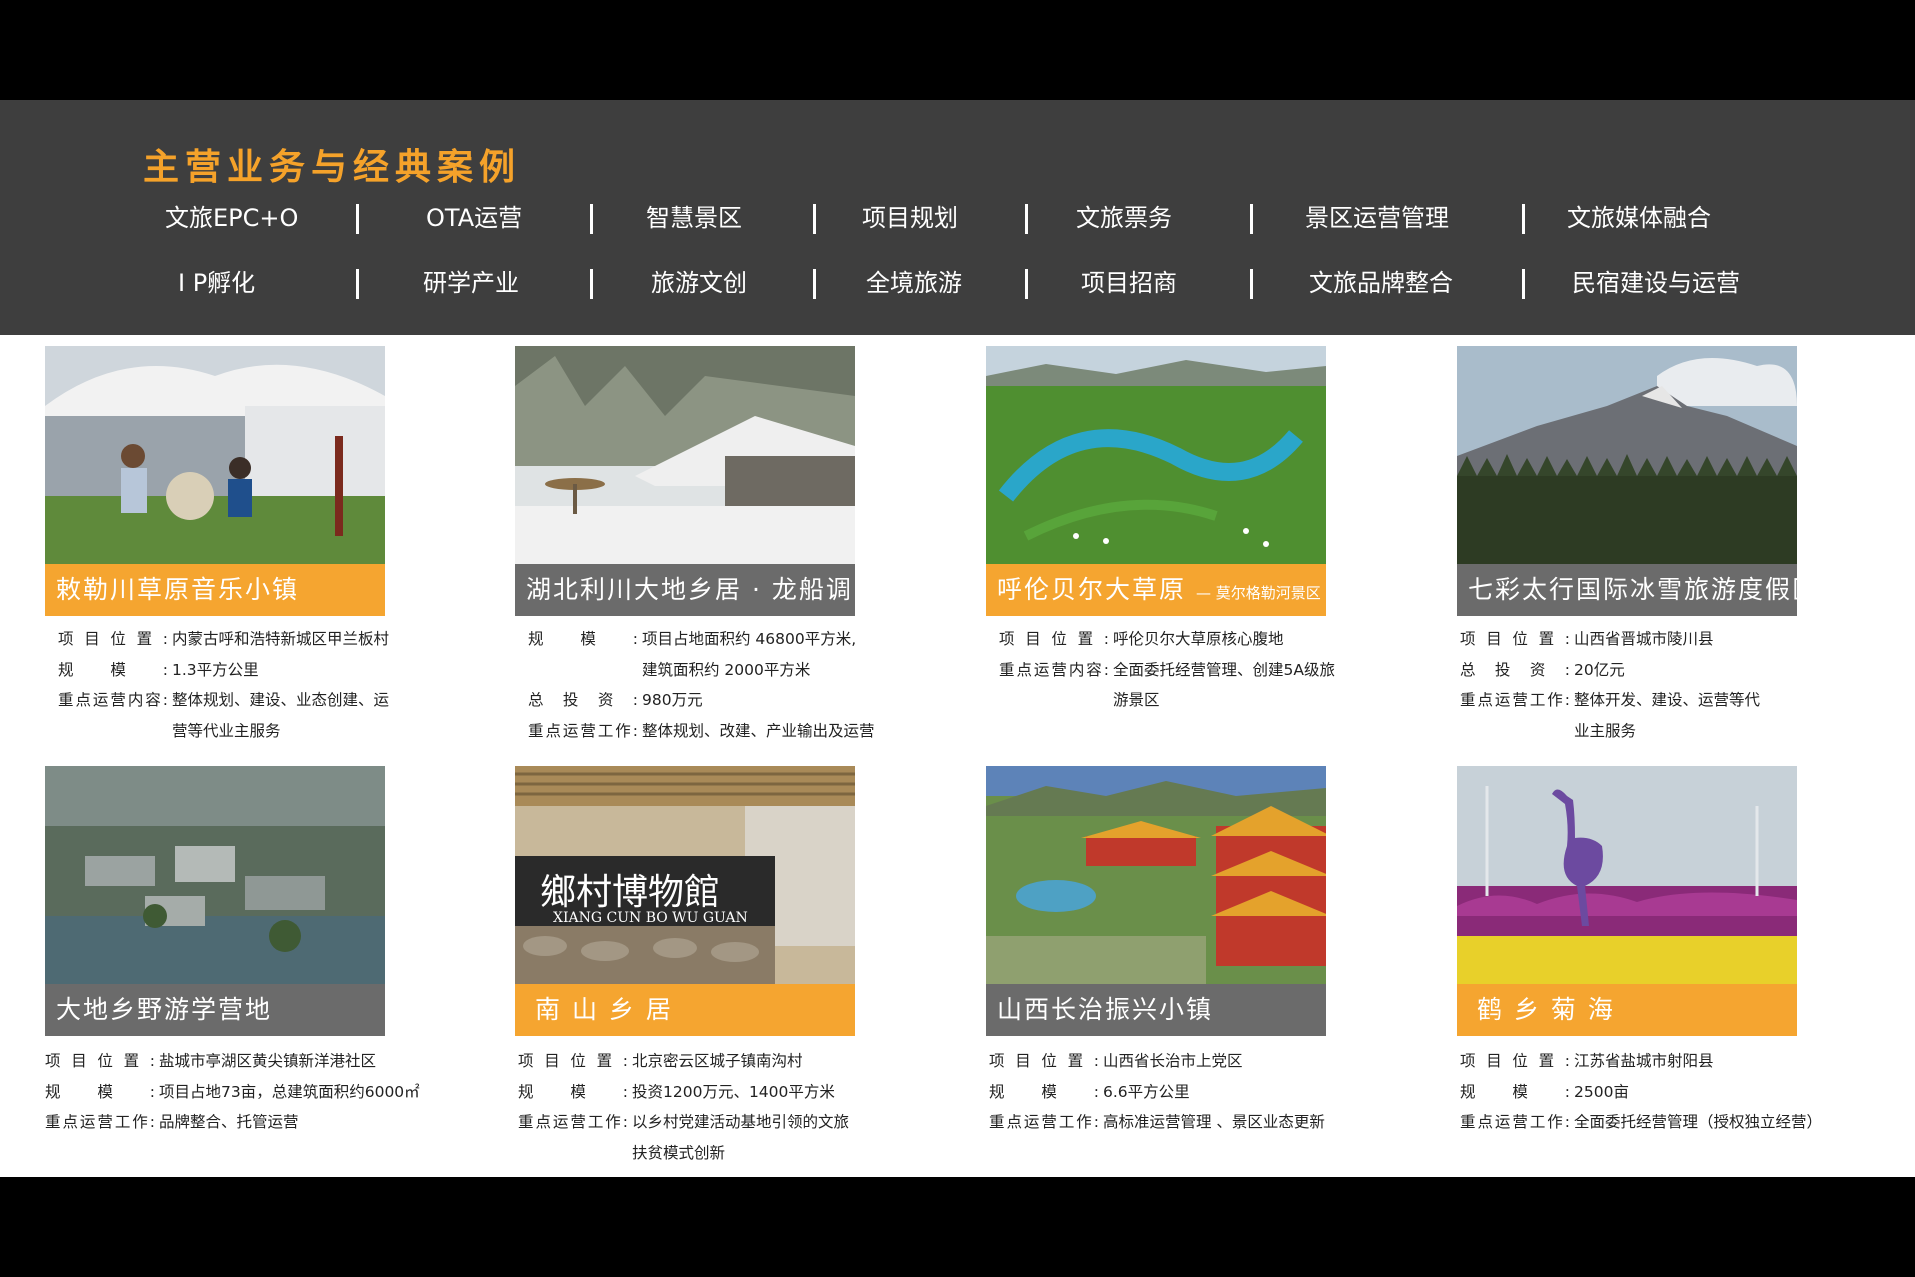 This screenshot has width=1915, height=1277. I want to click on info-value: 项目占地面积约 46800平方米,, so click(749, 639).